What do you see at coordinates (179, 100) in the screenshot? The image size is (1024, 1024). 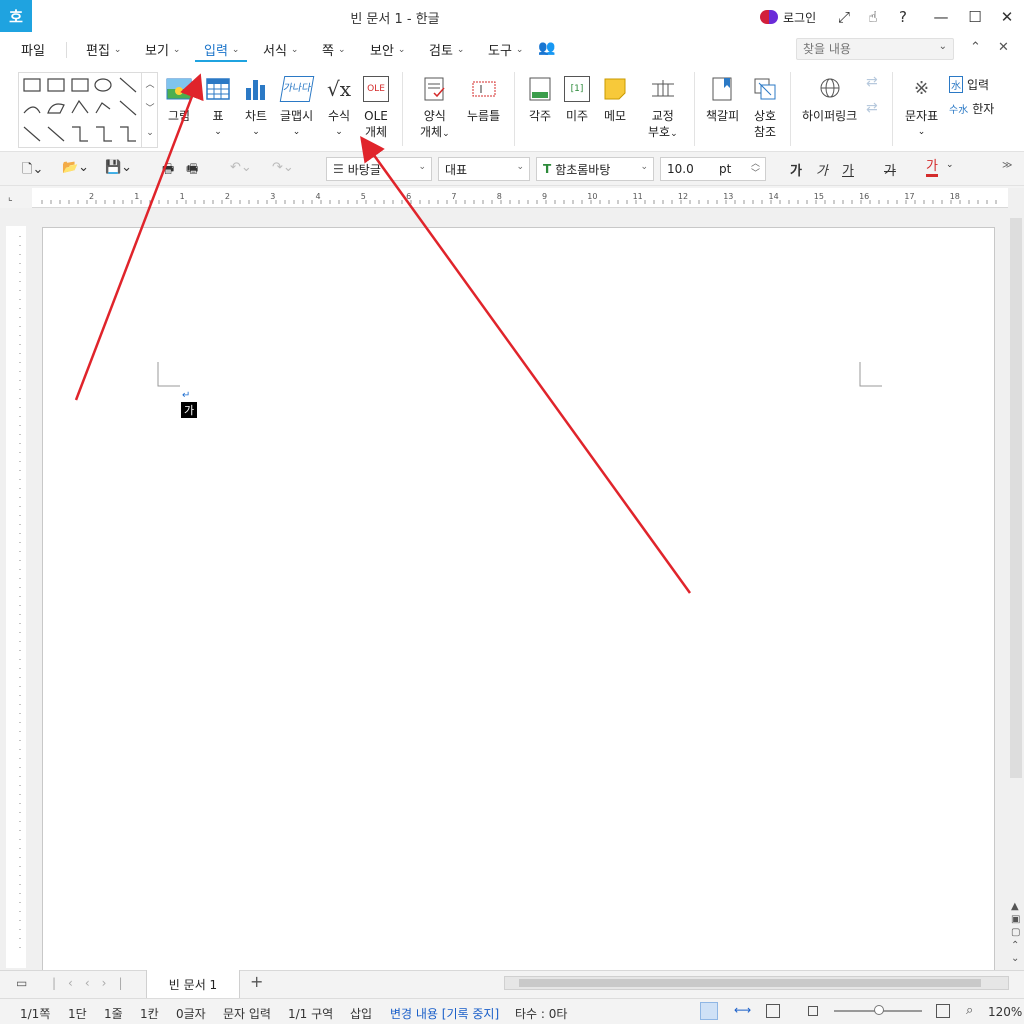 I see `ribbon-picture-button: 그림` at bounding box center [179, 100].